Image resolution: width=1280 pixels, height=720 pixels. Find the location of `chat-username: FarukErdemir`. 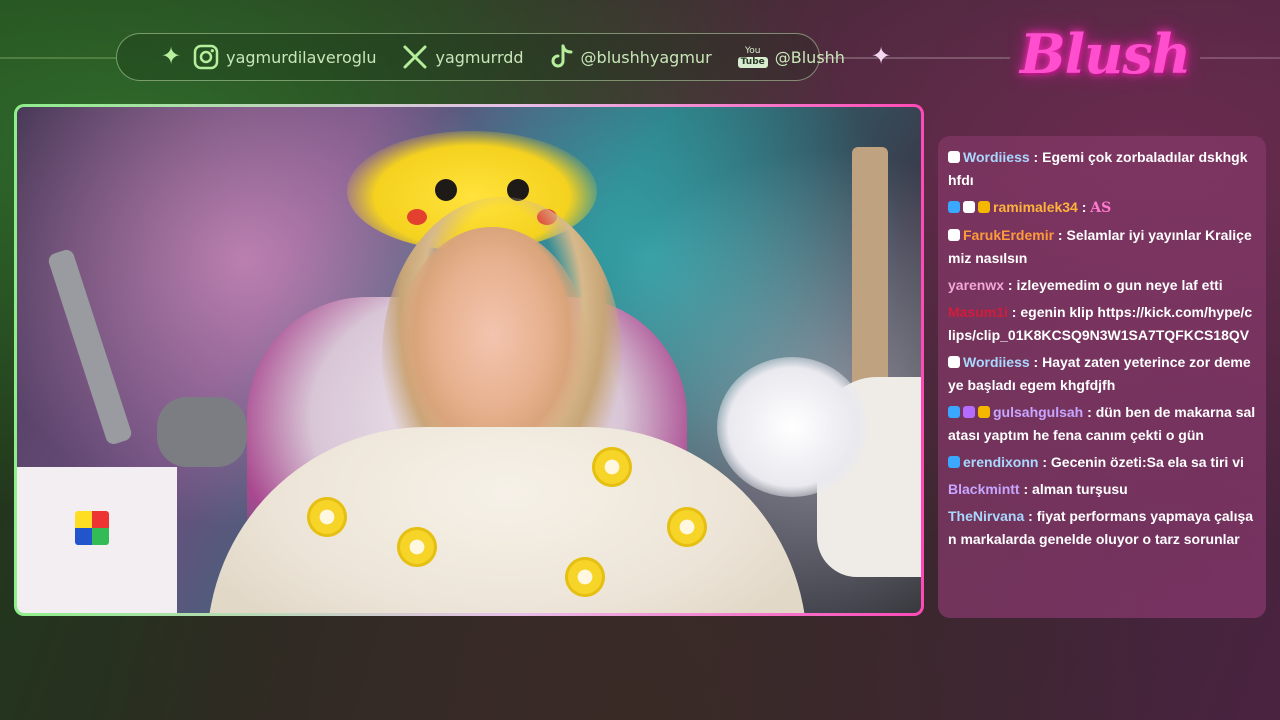

chat-username: FarukErdemir is located at coordinates (1008, 235).